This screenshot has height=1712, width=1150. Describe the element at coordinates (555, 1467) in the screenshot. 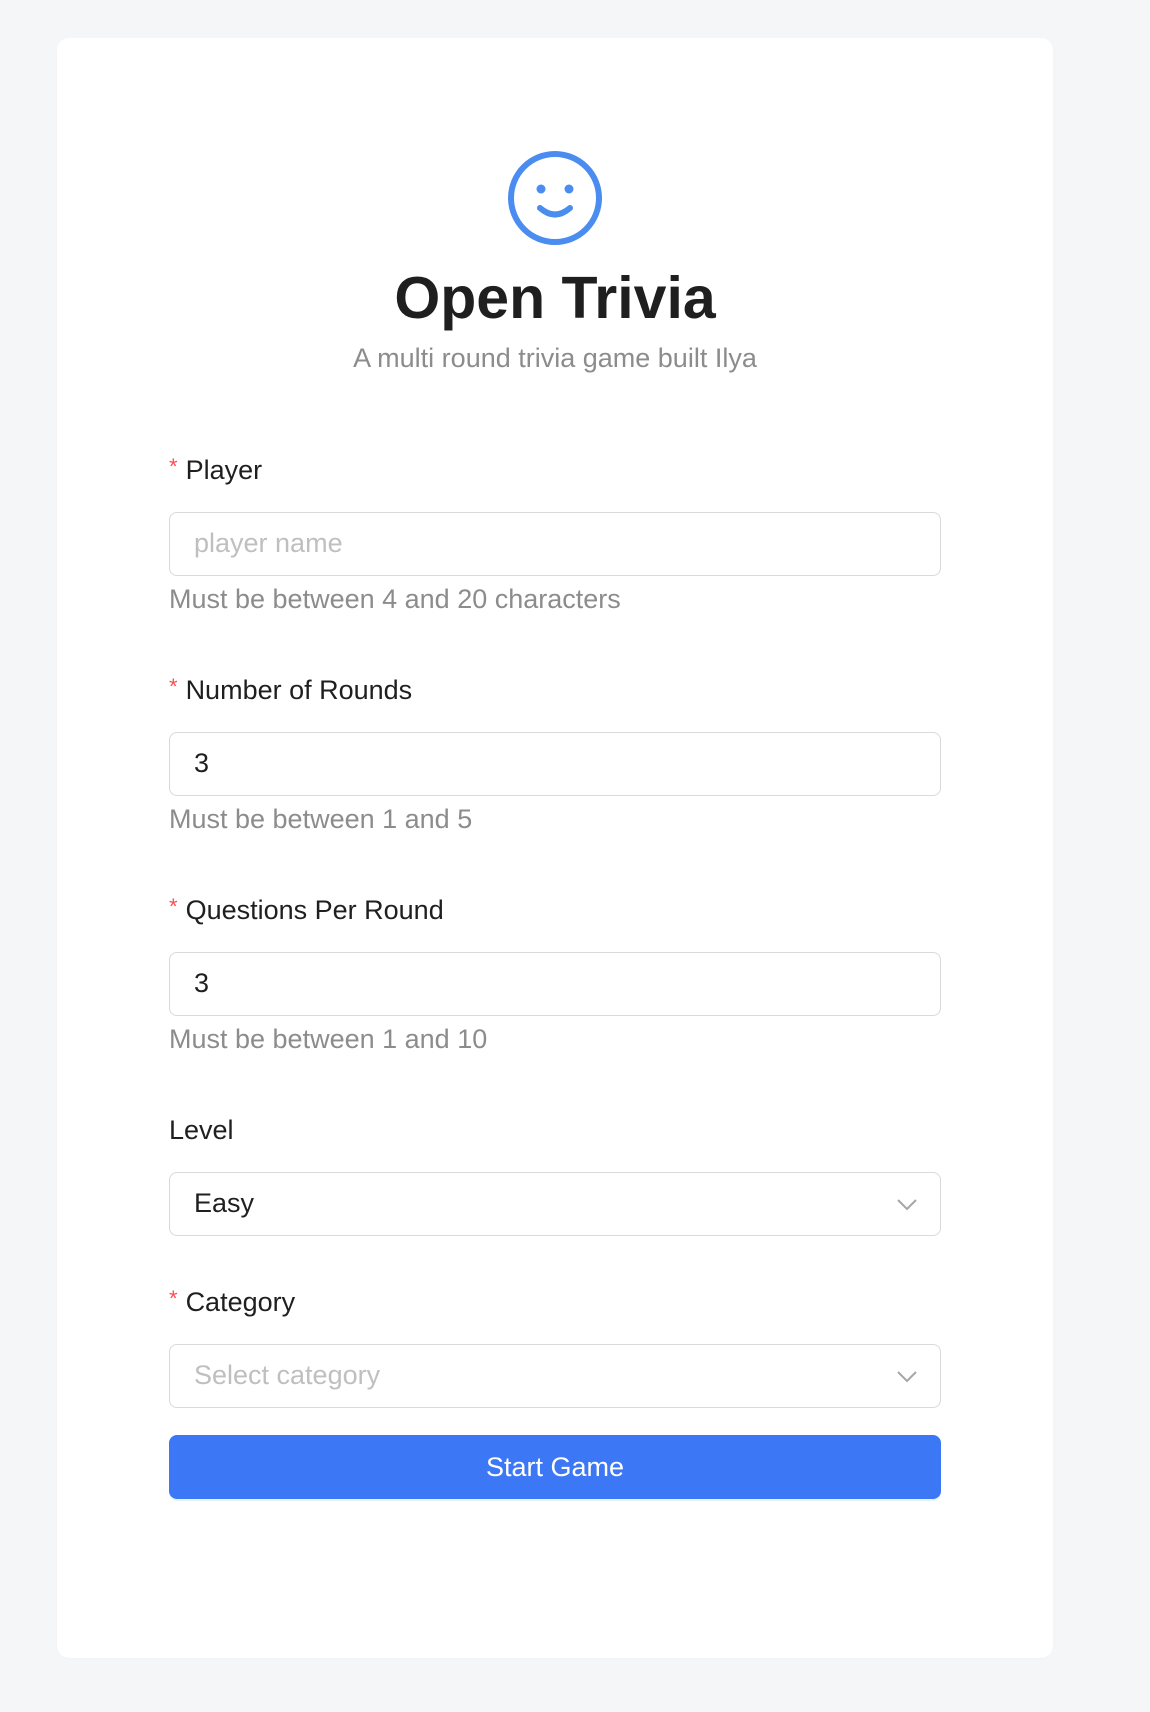

I see `start-game-button: Start Game` at that location.